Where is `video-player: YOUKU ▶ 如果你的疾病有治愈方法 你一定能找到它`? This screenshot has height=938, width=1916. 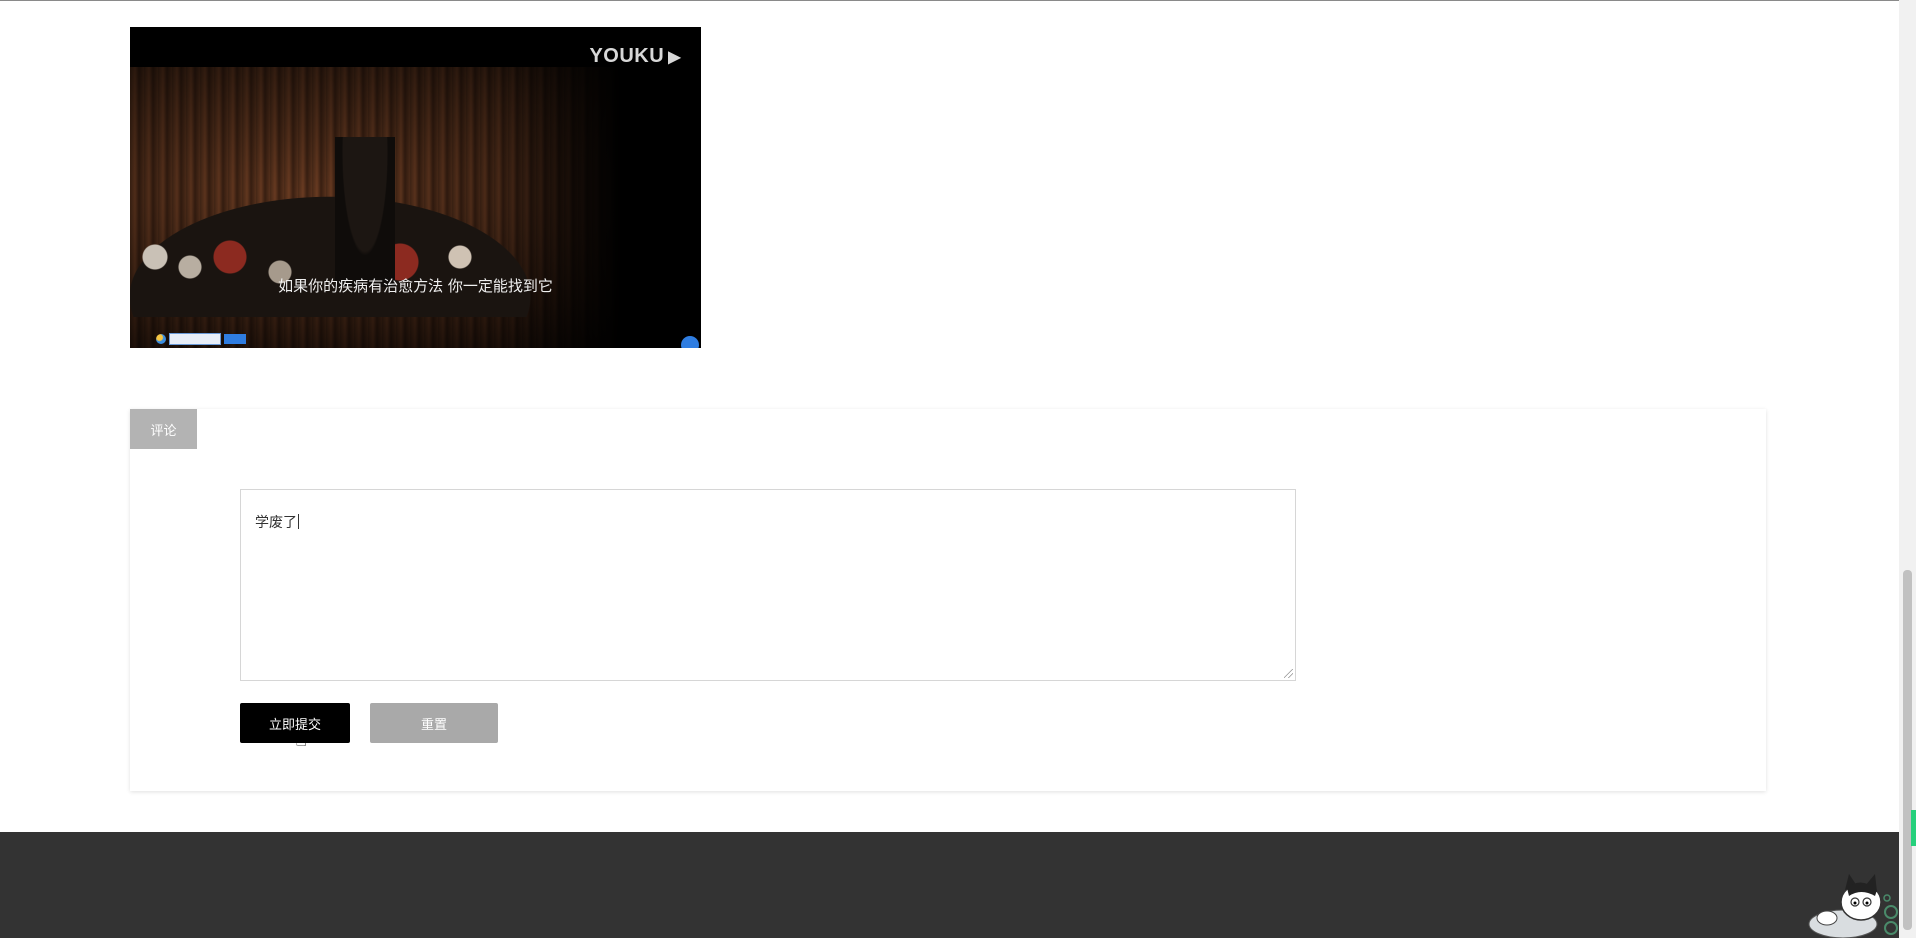
video-player: YOUKU ▶ 如果你的疾病有治愈方法 你一定能找到它 is located at coordinates (415, 187).